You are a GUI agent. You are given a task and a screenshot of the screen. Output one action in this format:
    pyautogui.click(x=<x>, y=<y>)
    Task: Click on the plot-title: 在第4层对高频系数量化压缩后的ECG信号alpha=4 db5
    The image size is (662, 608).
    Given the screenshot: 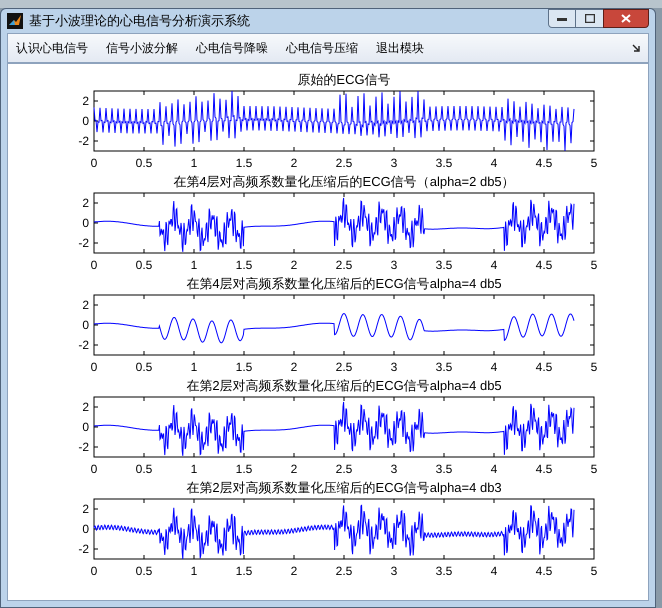 What is the action you would take?
    pyautogui.click(x=344, y=284)
    